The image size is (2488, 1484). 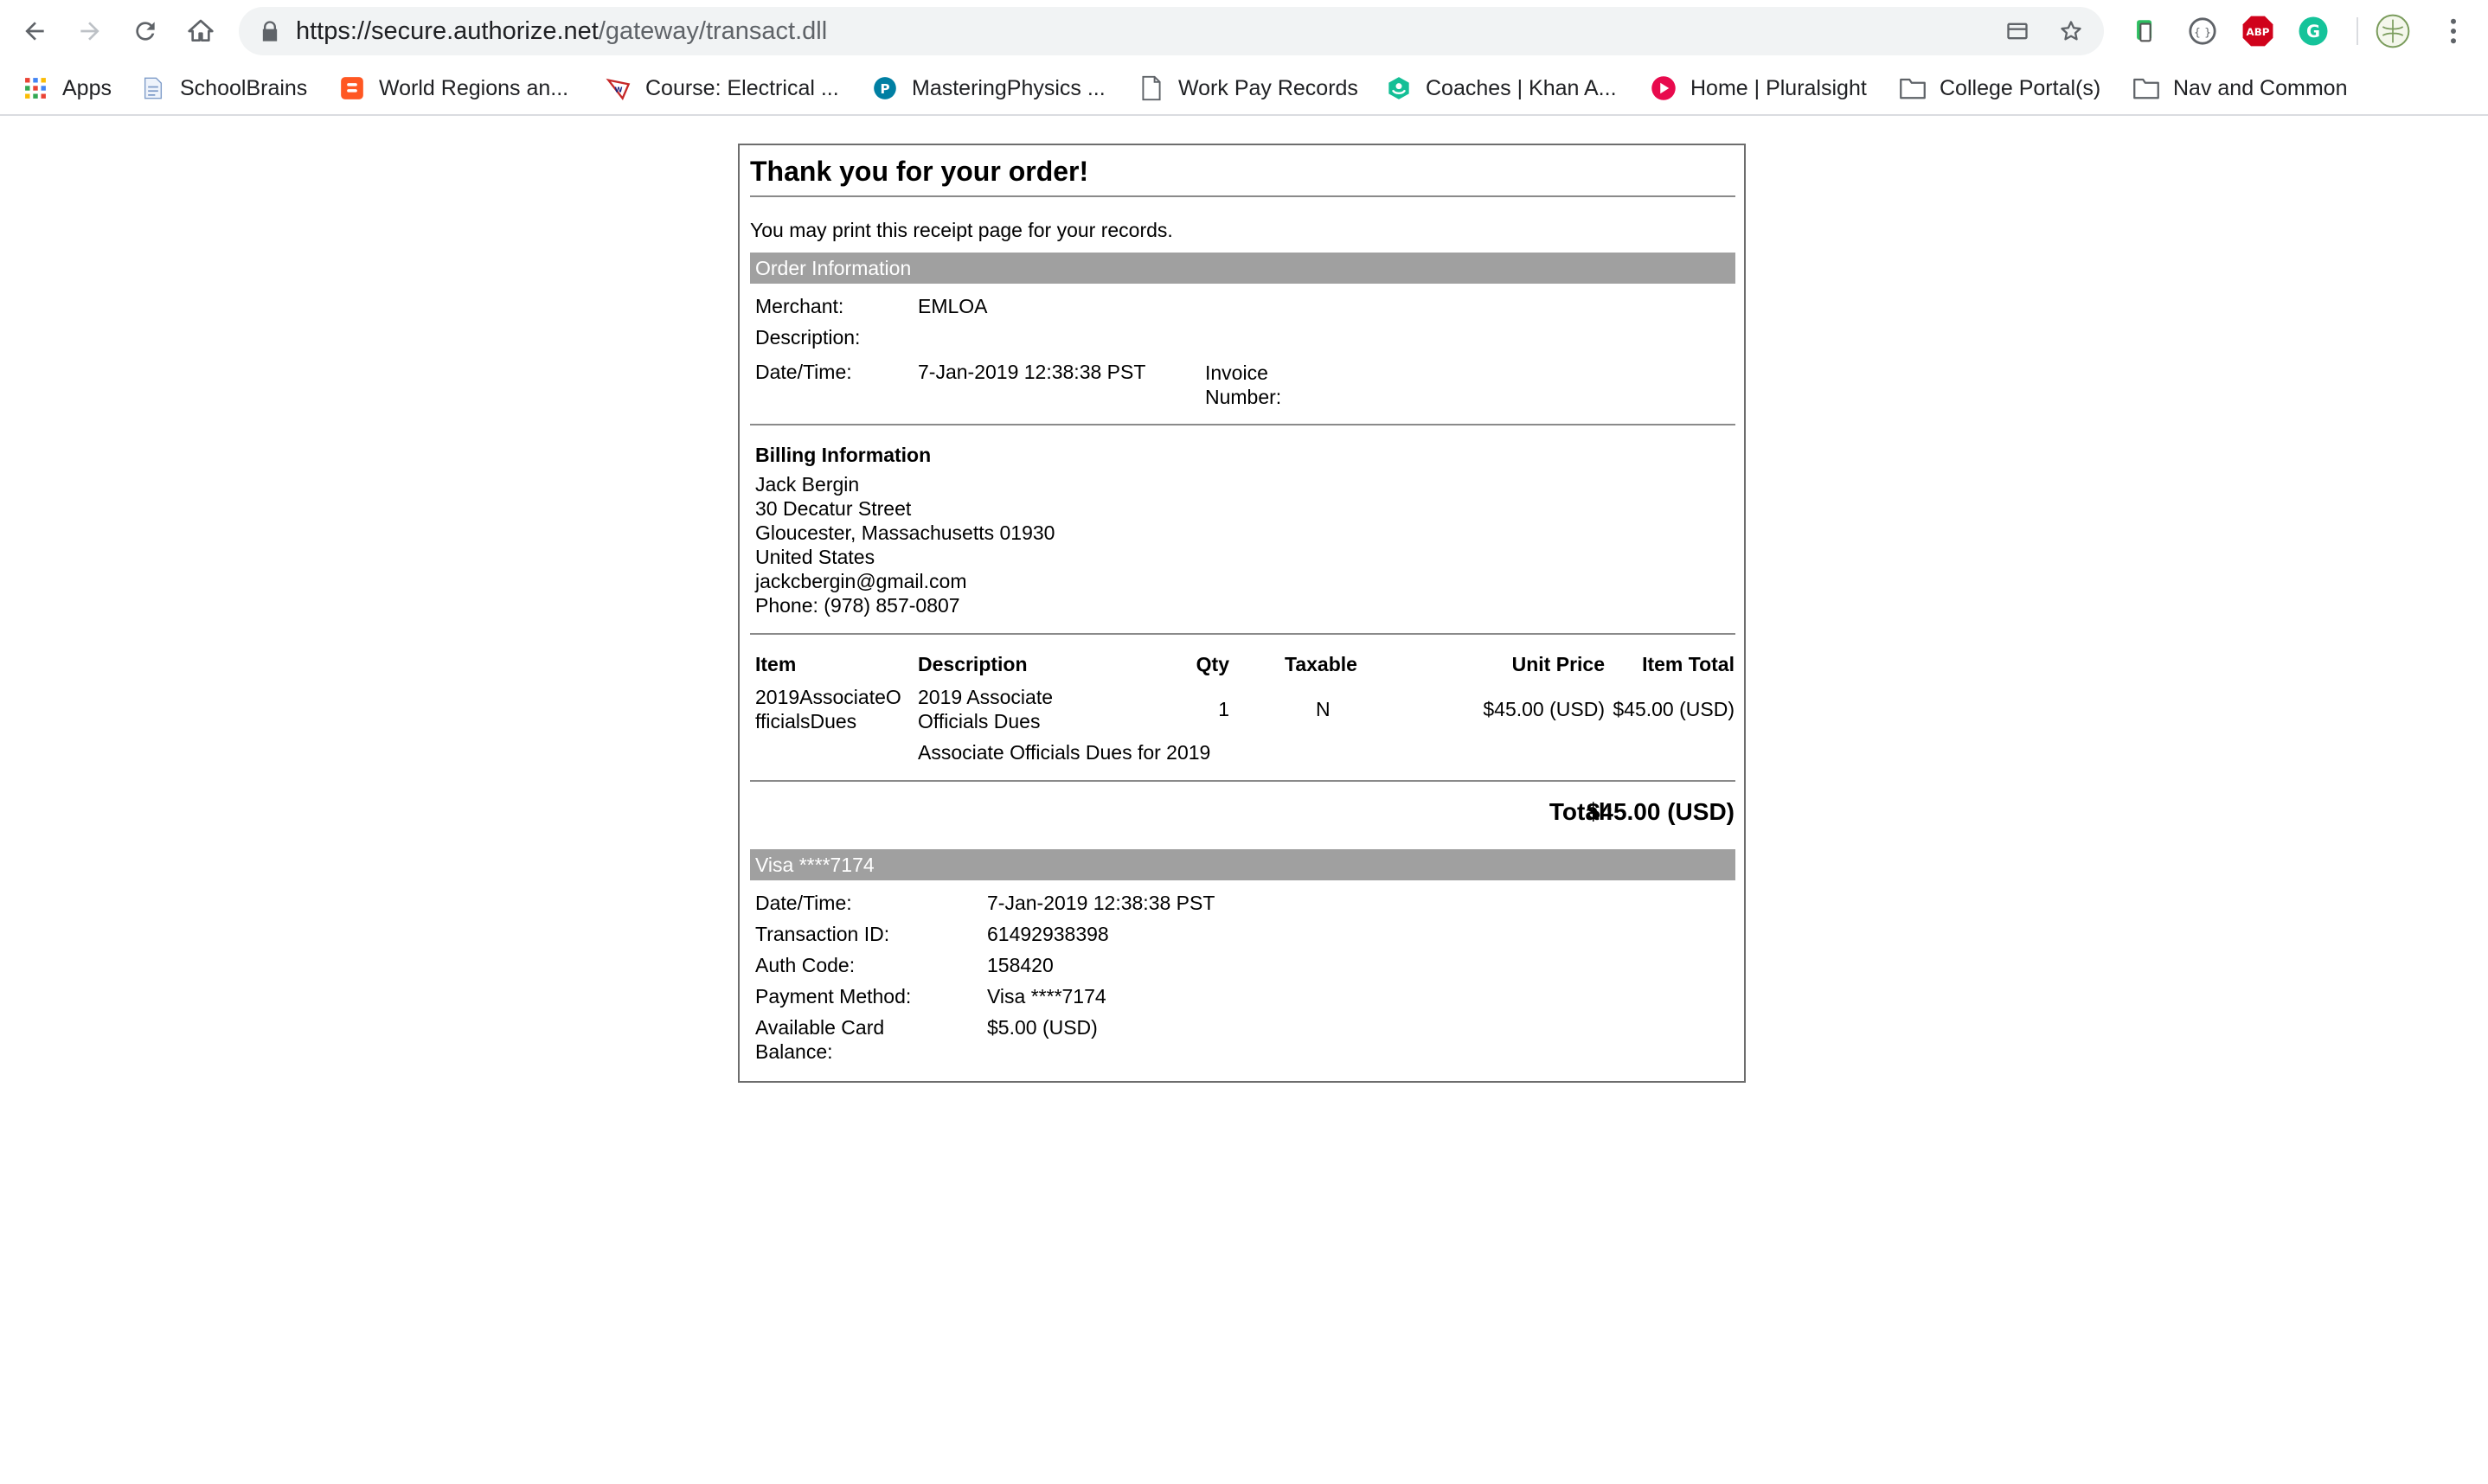 I want to click on url-host: https://secure.authorize.net, so click(x=448, y=31).